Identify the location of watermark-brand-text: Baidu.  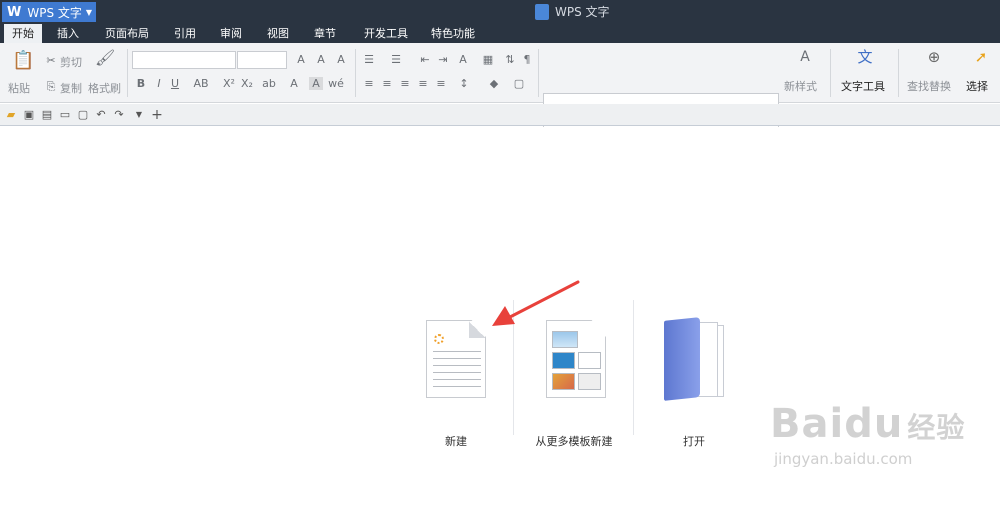
(837, 424).